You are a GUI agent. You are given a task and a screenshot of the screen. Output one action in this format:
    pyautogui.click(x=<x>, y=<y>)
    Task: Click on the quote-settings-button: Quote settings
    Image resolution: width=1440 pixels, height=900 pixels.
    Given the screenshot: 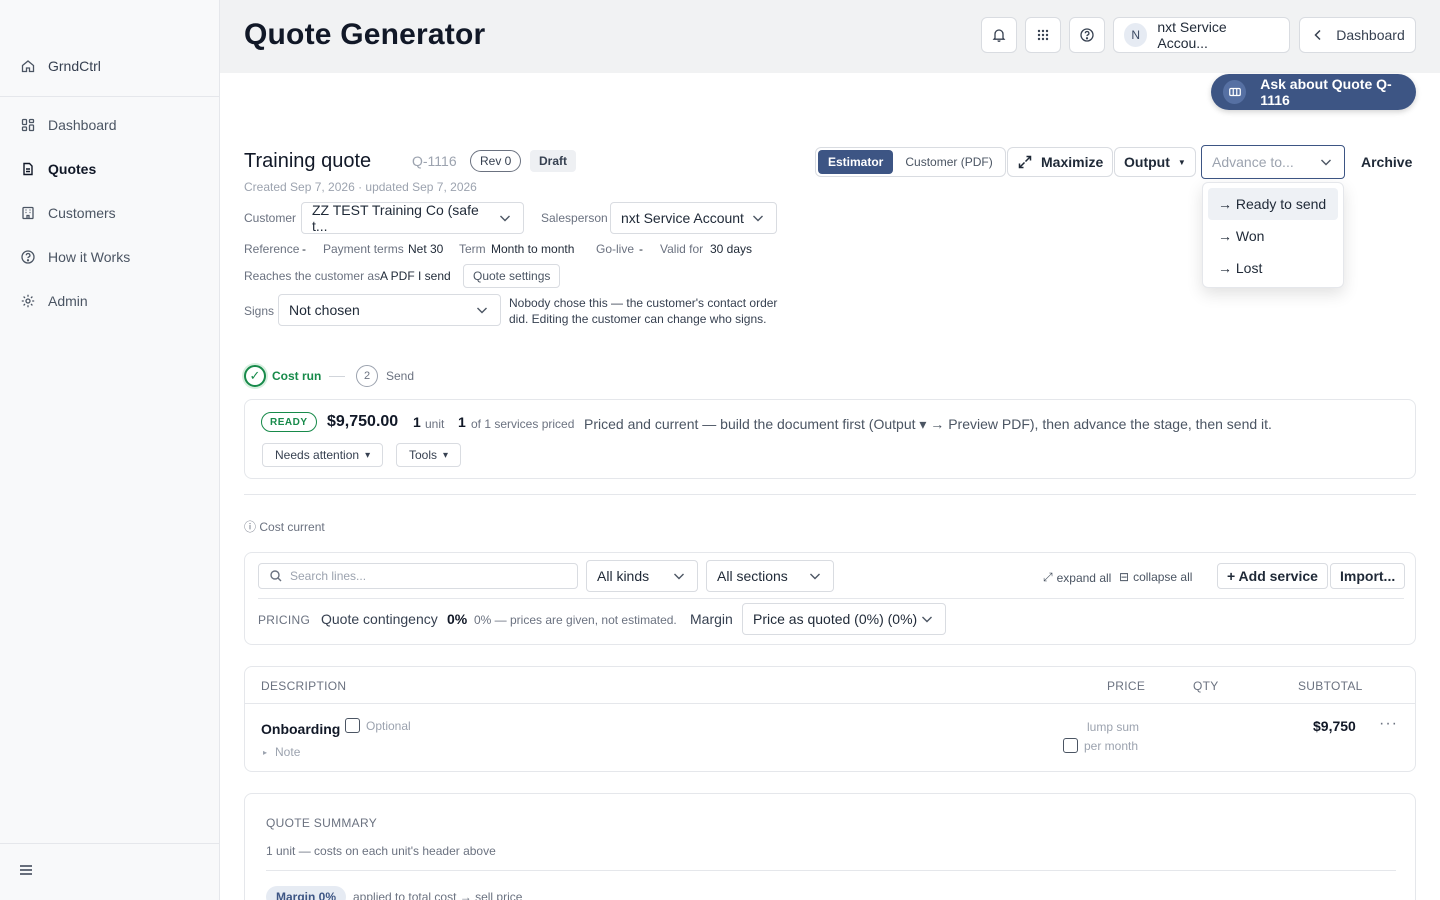 What is the action you would take?
    pyautogui.click(x=512, y=276)
    